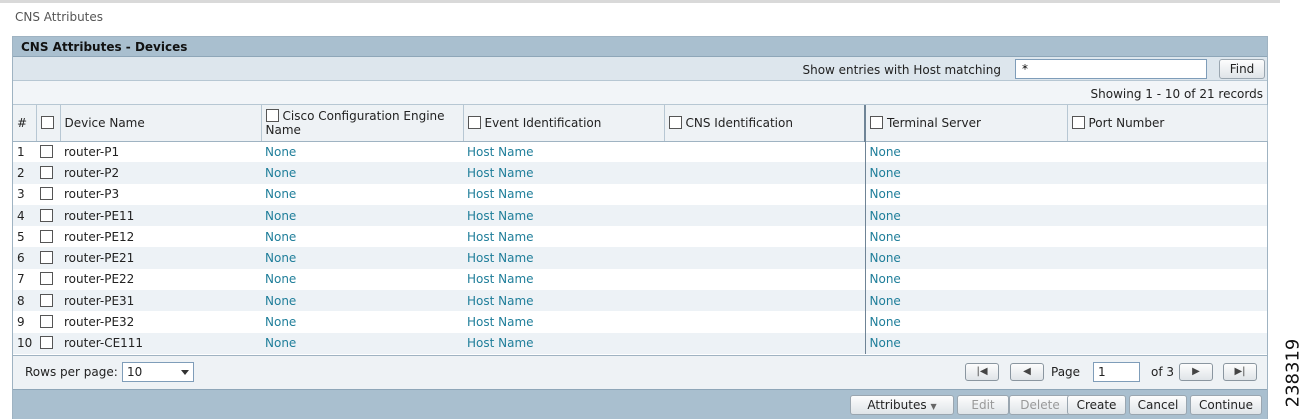 The height and width of the screenshot is (419, 1306). Describe the element at coordinates (1096, 405) in the screenshot. I see `create-button: Create` at that location.